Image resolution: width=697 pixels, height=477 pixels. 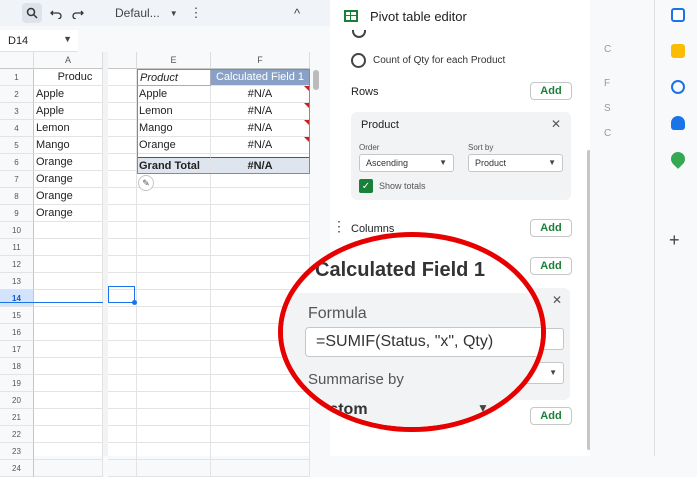 I want to click on row-number: 20, so click(x=17, y=400).